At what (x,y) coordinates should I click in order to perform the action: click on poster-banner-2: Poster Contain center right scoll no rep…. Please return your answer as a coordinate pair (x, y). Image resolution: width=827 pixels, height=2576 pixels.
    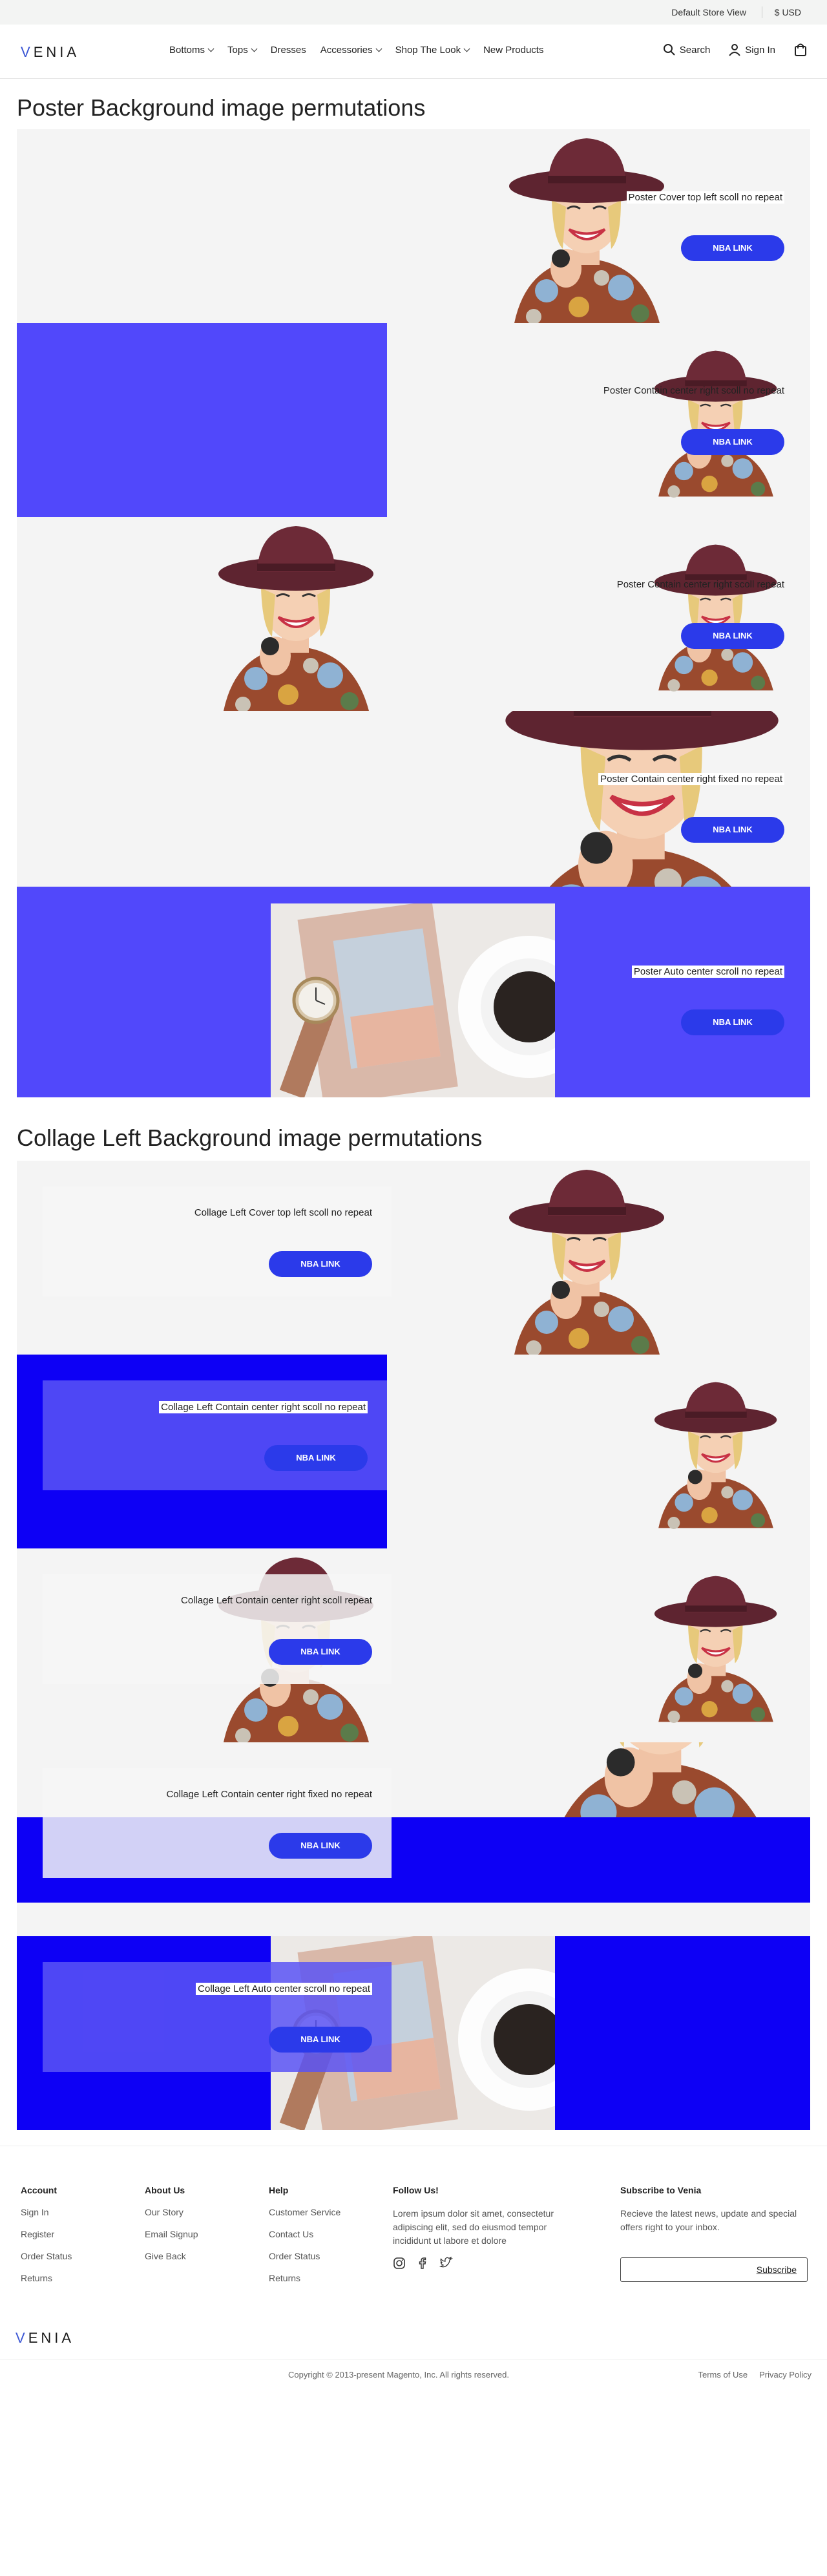
    Looking at the image, I should click on (413, 420).